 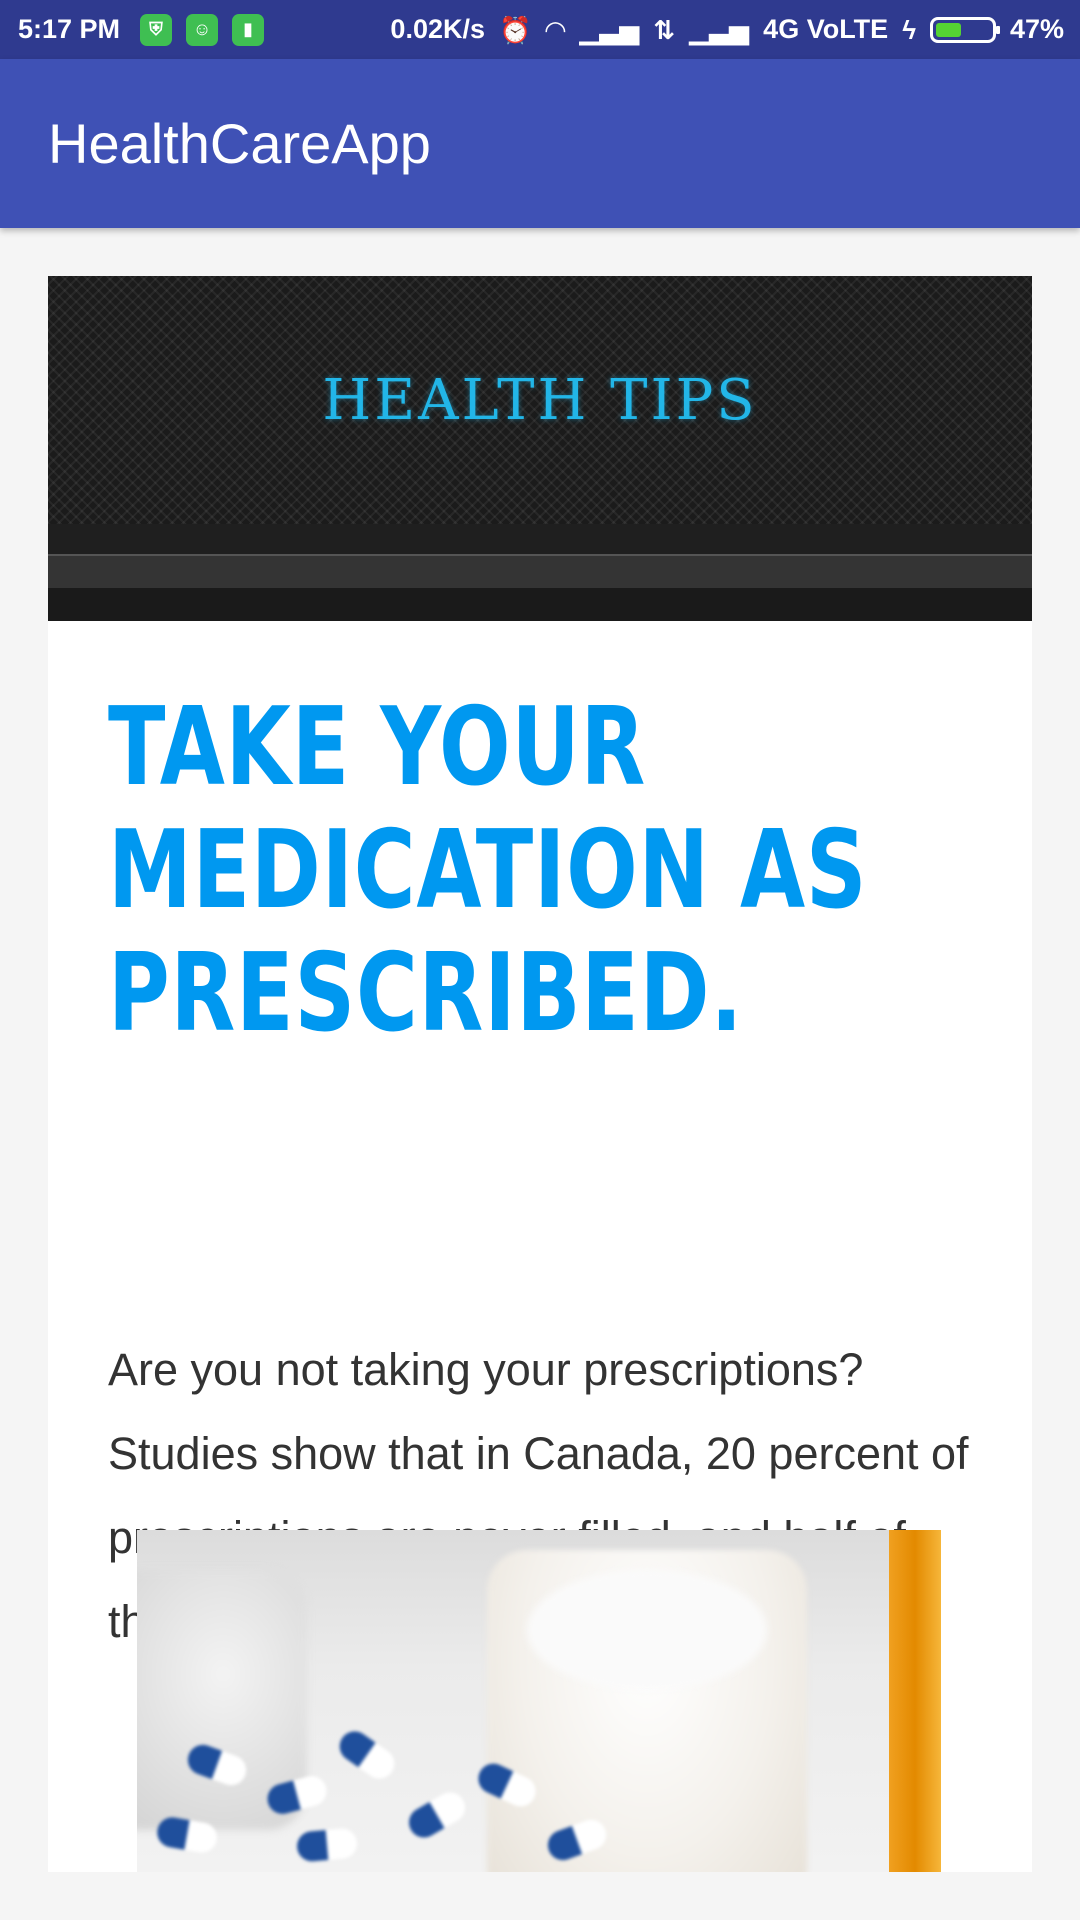 What do you see at coordinates (202, 29) in the screenshot?
I see `android-app-icon: ☺` at bounding box center [202, 29].